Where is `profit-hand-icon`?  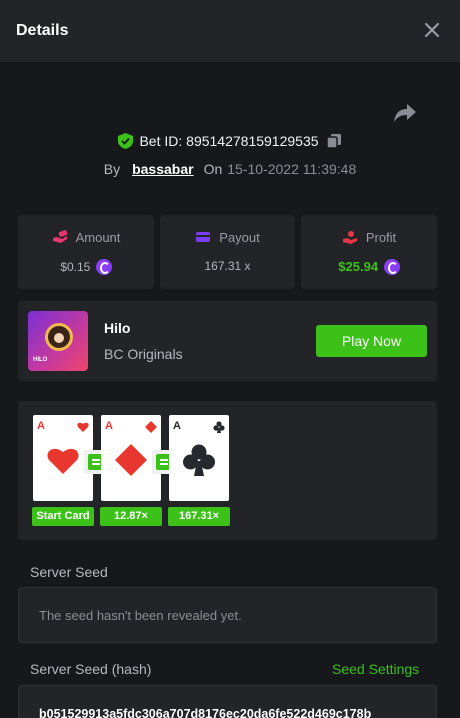 profit-hand-icon is located at coordinates (349, 237).